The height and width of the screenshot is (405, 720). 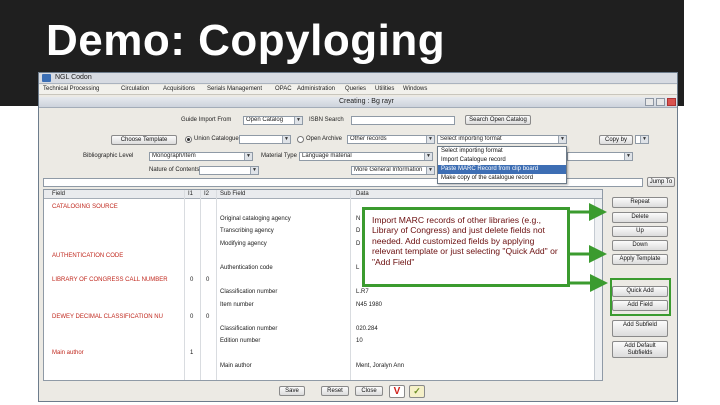 What do you see at coordinates (640, 328) in the screenshot?
I see `add-subfield-button: Add Subfield` at bounding box center [640, 328].